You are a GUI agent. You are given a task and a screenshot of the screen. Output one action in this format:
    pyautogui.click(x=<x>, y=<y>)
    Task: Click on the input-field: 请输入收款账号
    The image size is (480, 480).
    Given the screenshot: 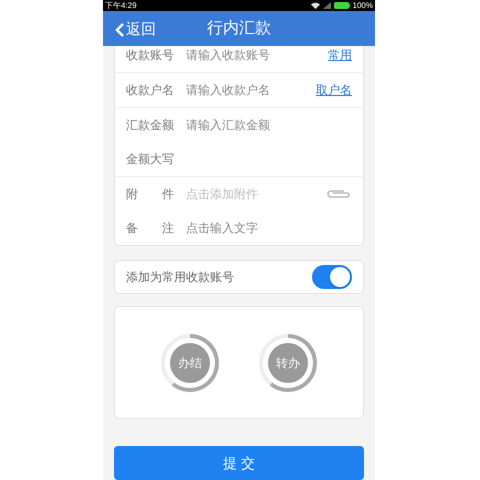 What is the action you would take?
    pyautogui.click(x=257, y=55)
    